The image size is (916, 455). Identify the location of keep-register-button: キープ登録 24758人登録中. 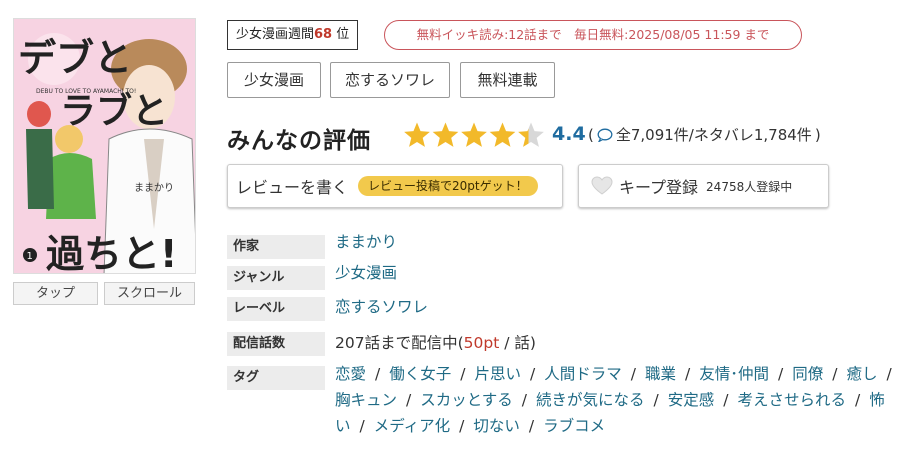
(703, 186).